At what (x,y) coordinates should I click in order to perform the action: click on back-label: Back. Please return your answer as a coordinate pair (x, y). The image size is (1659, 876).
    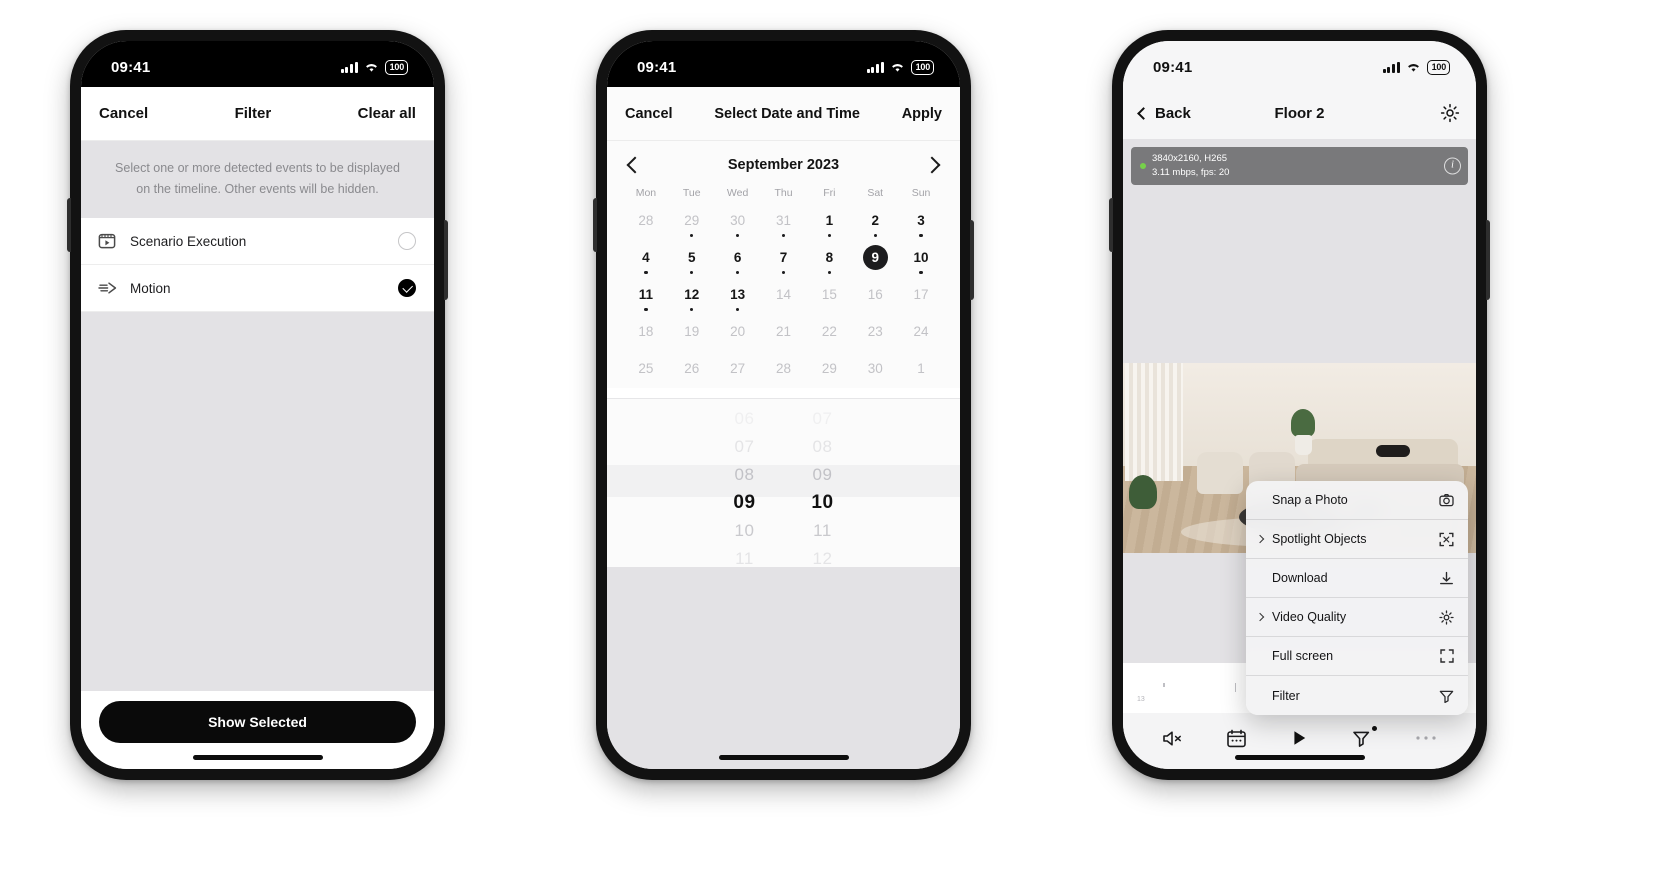
    Looking at the image, I should click on (1173, 113).